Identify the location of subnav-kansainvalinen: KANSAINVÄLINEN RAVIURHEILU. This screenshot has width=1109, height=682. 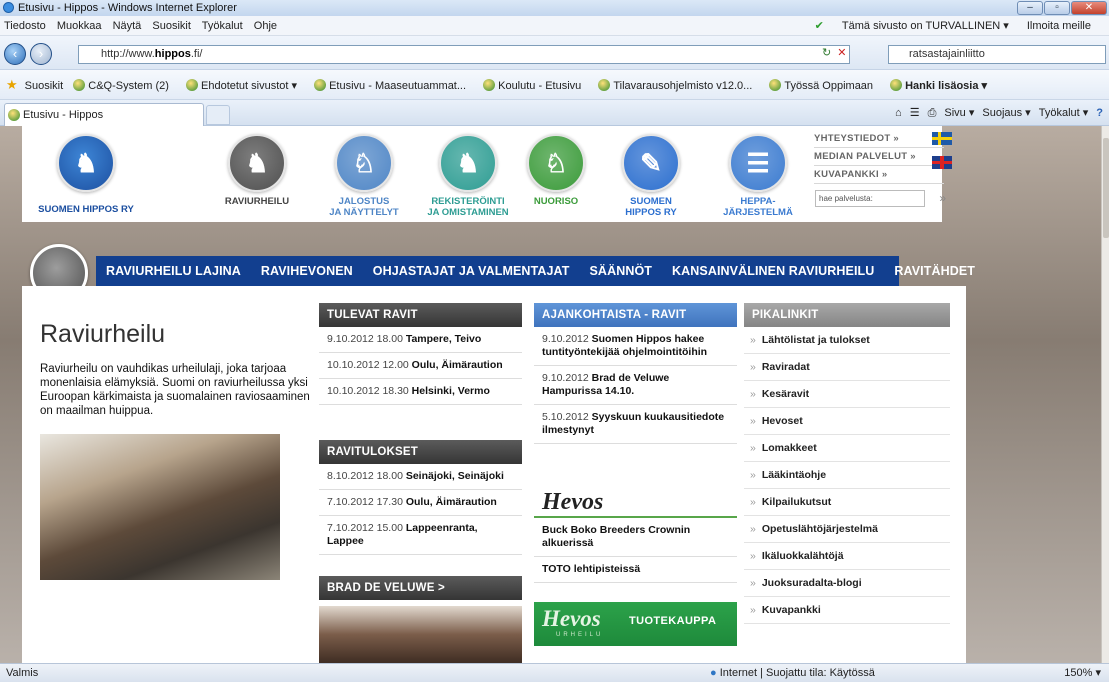
(773, 271).